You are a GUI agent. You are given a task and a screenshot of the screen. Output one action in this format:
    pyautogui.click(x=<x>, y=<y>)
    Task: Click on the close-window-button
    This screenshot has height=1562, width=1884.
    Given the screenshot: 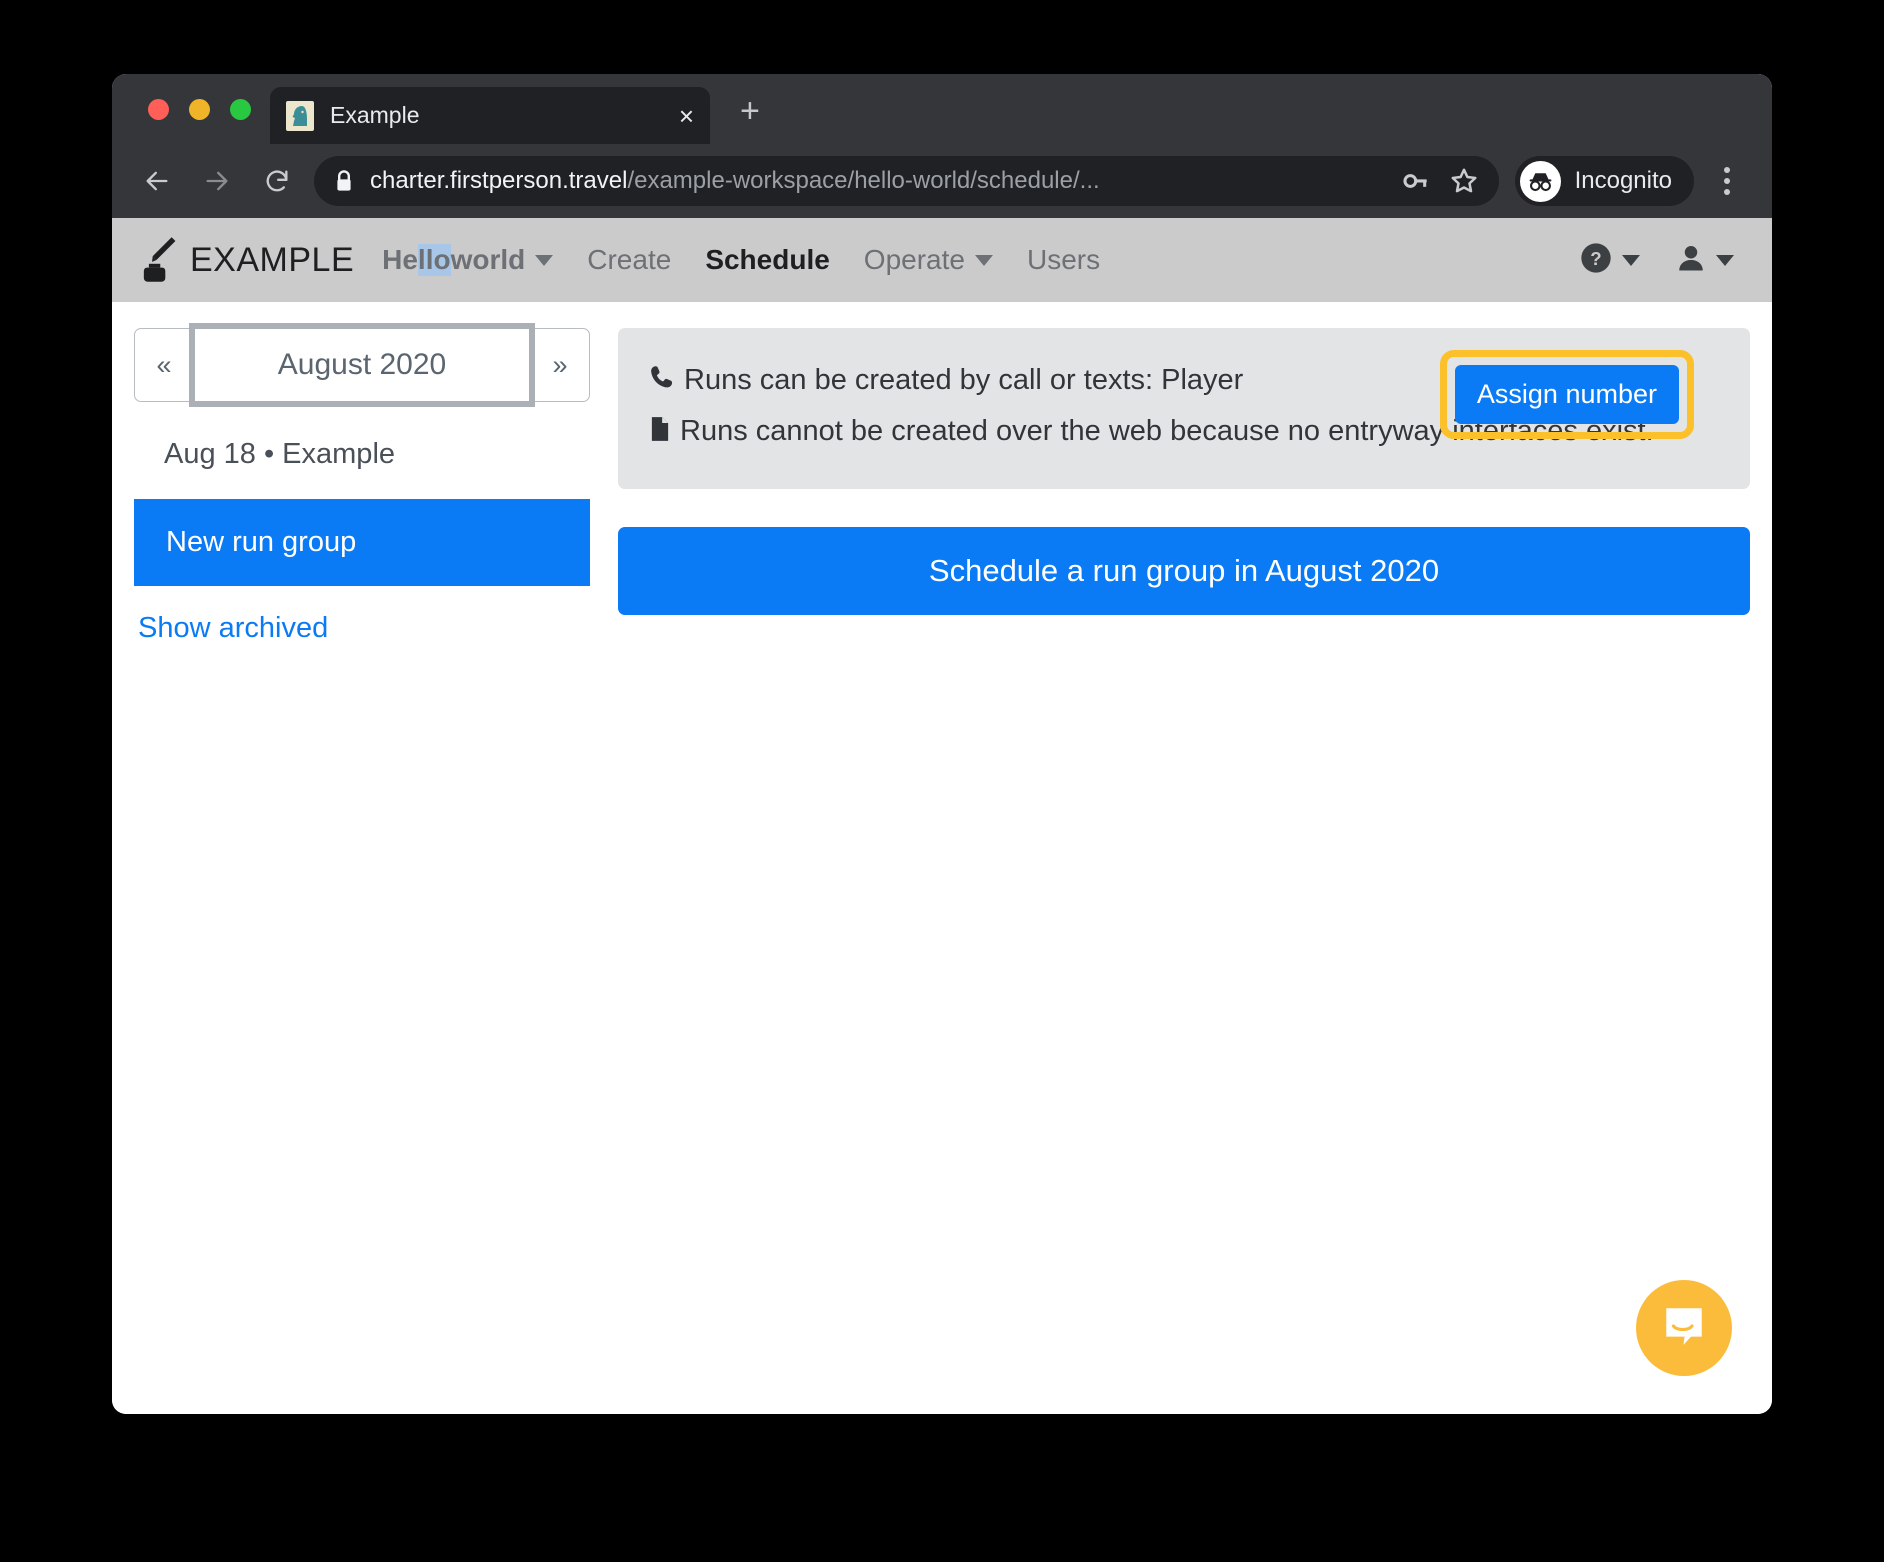 What is the action you would take?
    pyautogui.click(x=158, y=109)
    